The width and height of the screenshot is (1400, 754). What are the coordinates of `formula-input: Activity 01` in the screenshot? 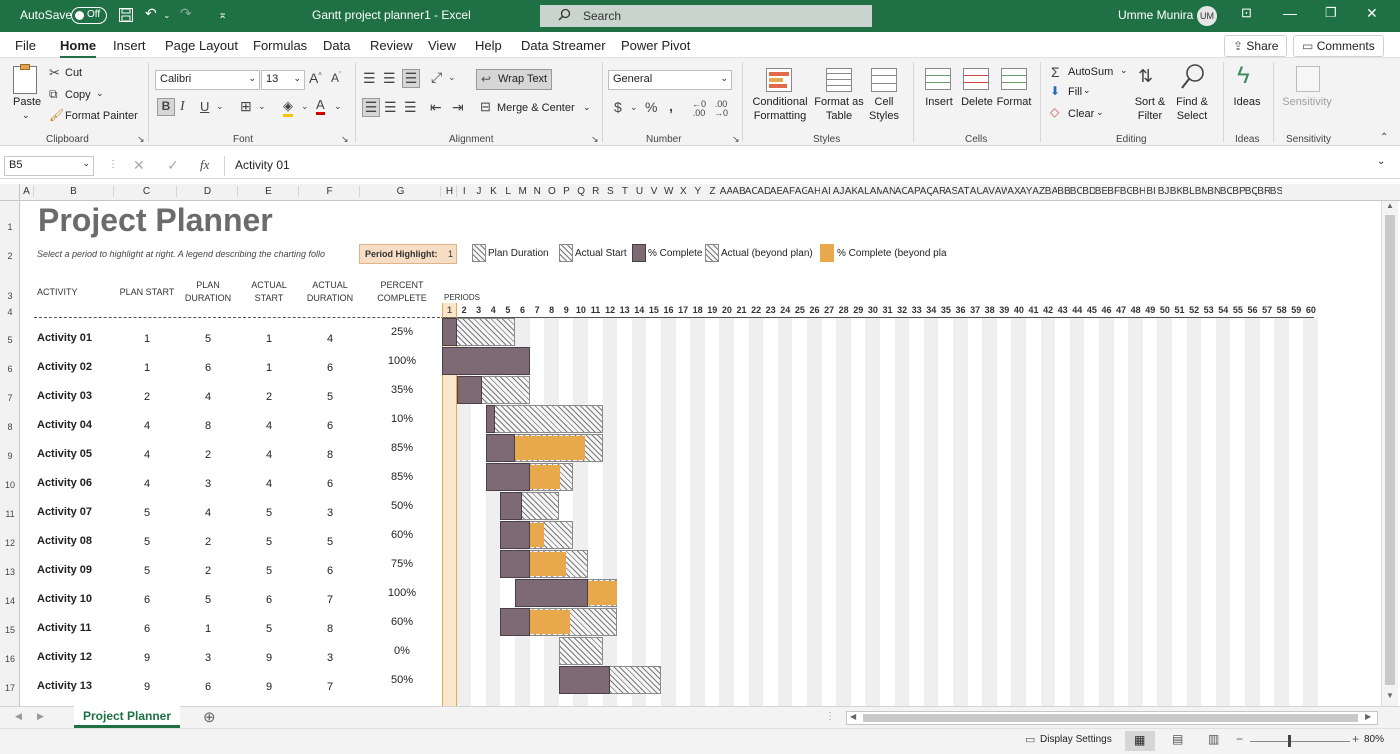 It's located at (804, 166).